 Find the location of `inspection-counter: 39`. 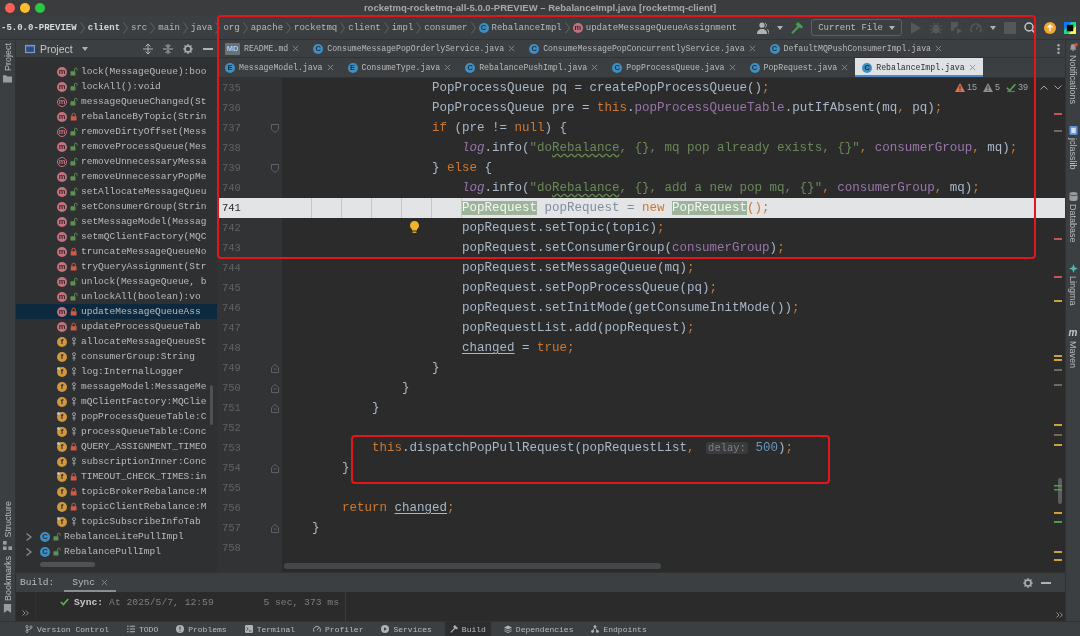

inspection-counter: 39 is located at coordinates (1017, 87).